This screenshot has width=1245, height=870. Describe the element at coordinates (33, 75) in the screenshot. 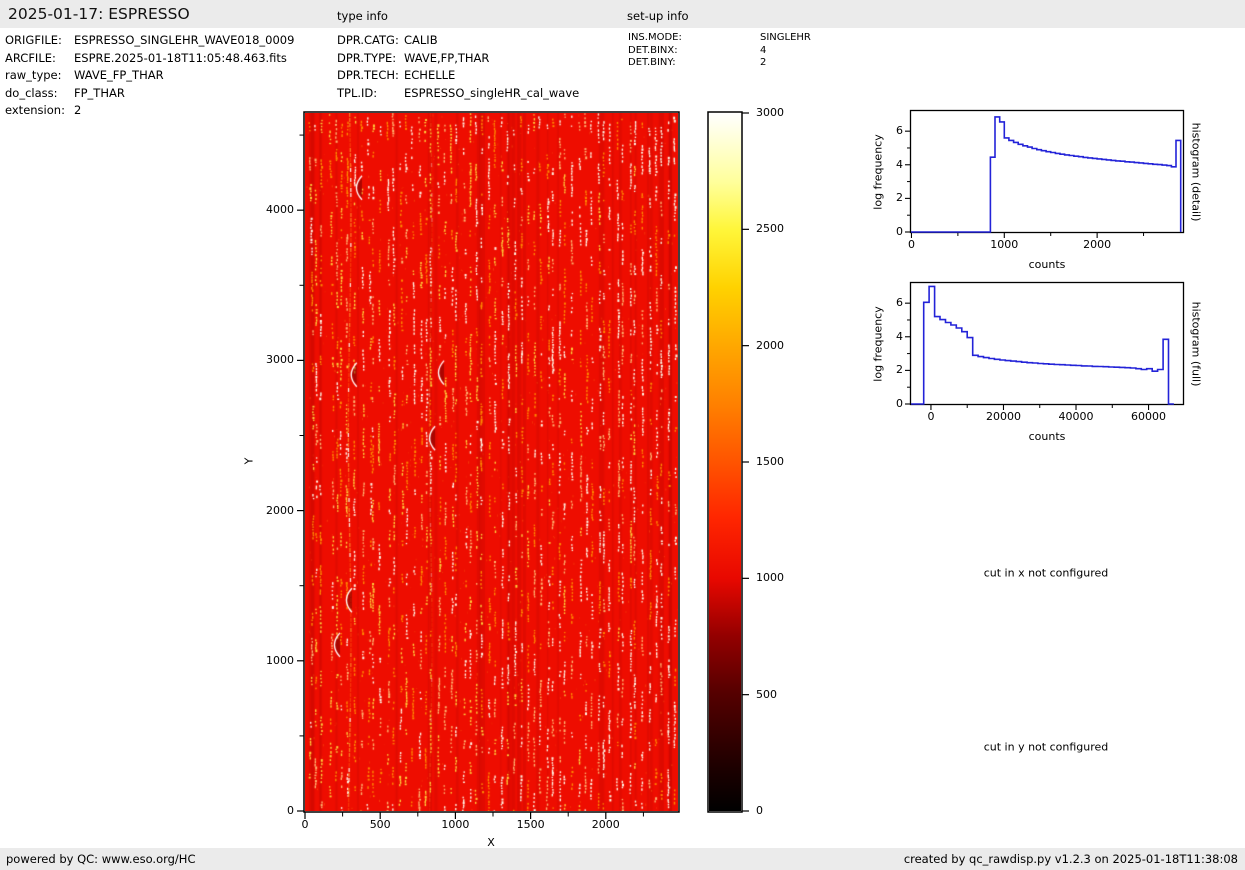

I see `info-label: raw_type:` at that location.